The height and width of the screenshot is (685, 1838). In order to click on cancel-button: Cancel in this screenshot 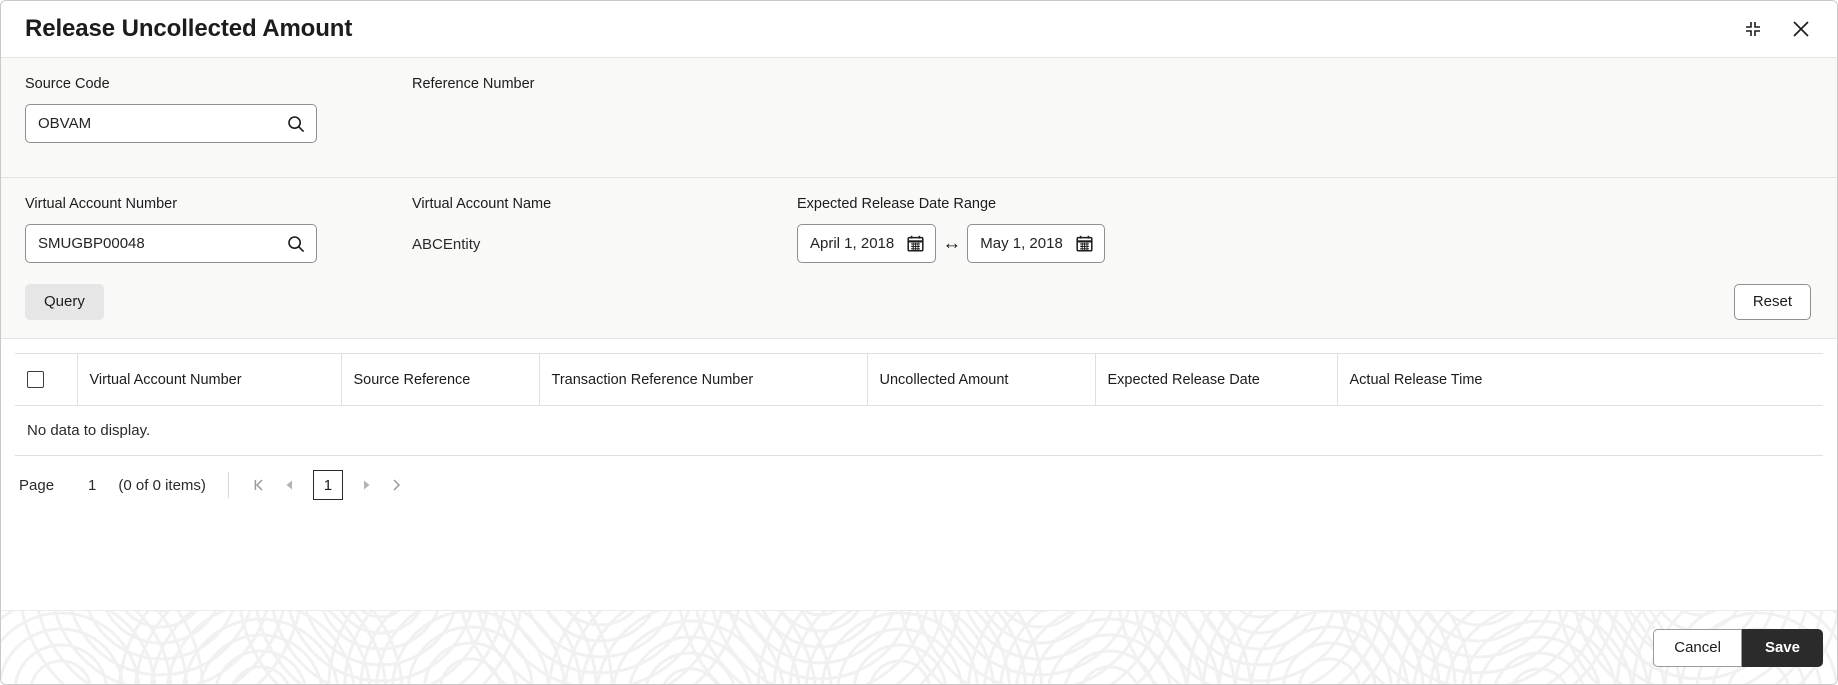, I will do `click(1697, 647)`.